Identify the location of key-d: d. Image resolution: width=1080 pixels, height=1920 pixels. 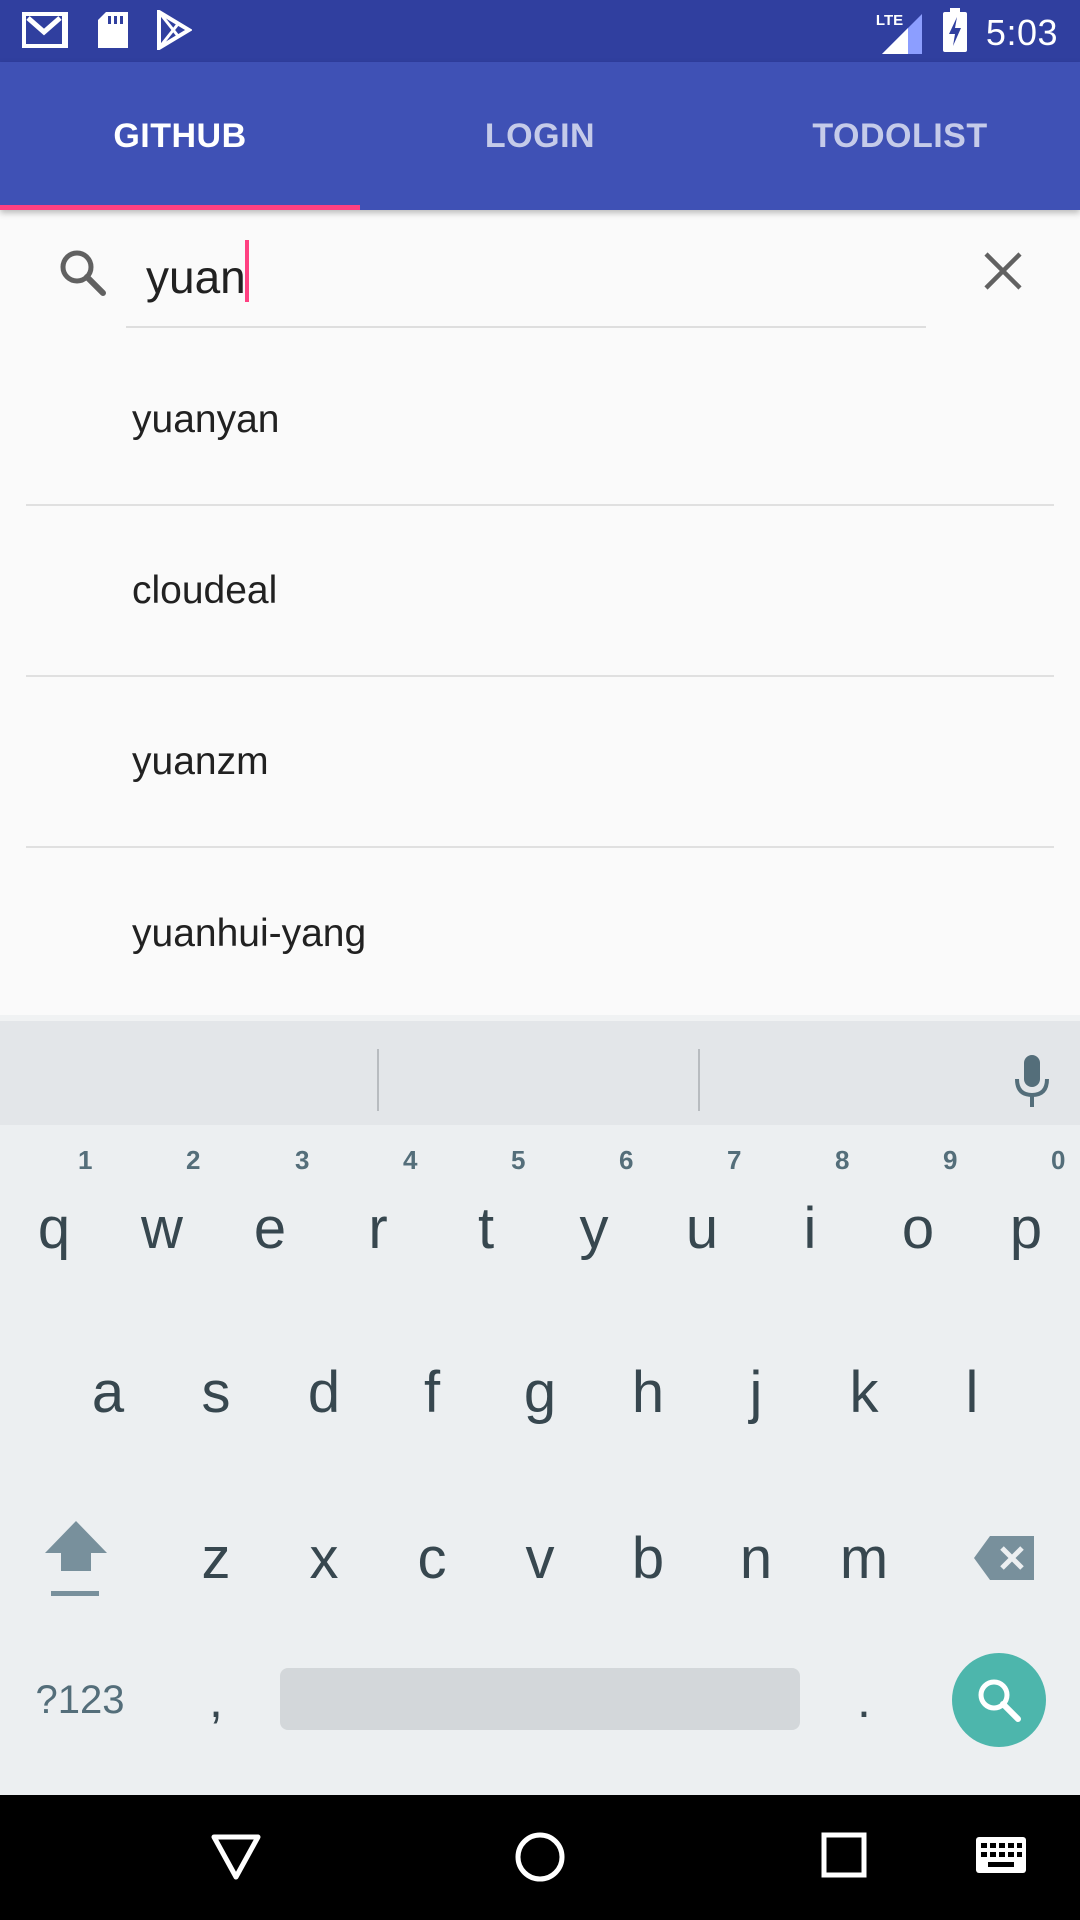
(324, 1392).